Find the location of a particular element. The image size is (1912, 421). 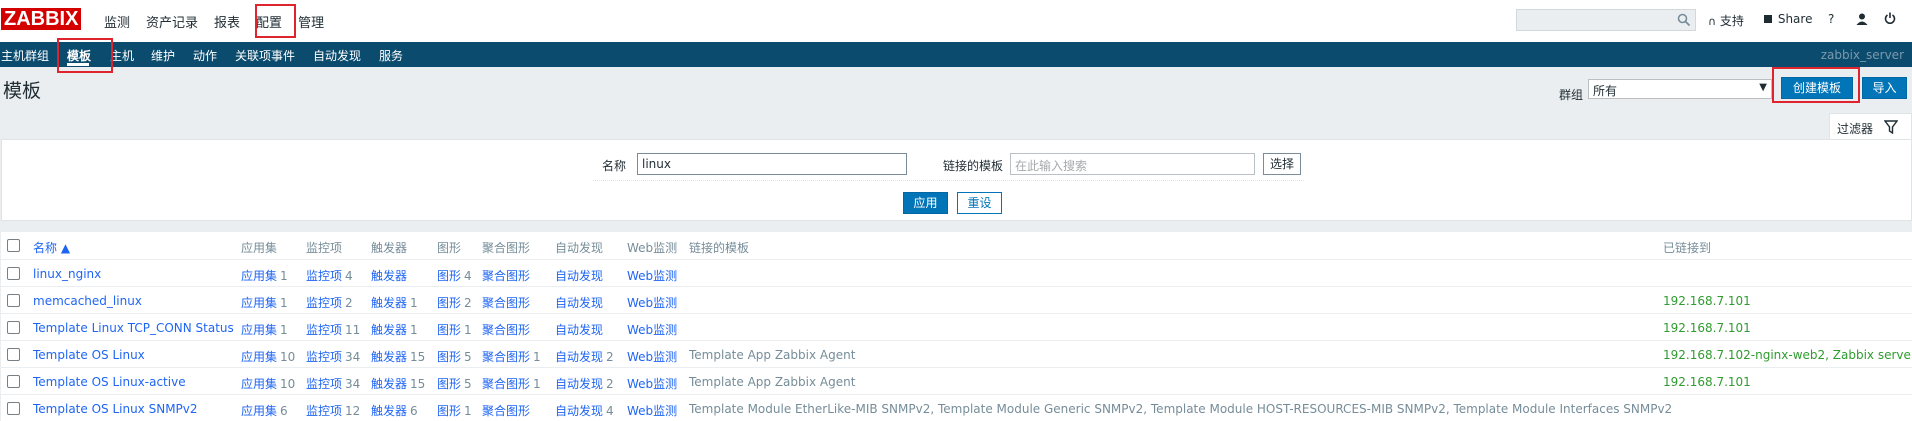

template-name-link: Template OS Linux-active is located at coordinates (109, 382).